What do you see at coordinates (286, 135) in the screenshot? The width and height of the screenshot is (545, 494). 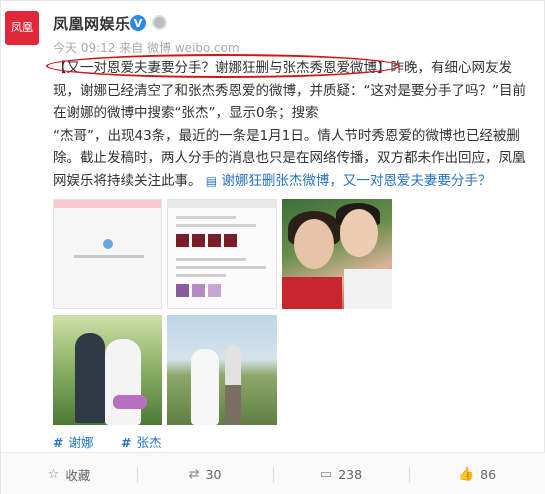 I see `content-line-4: “杰哥”，出现43条，最近的一条是1月1日。情人节时秀恩爱的微博也已经被删` at bounding box center [286, 135].